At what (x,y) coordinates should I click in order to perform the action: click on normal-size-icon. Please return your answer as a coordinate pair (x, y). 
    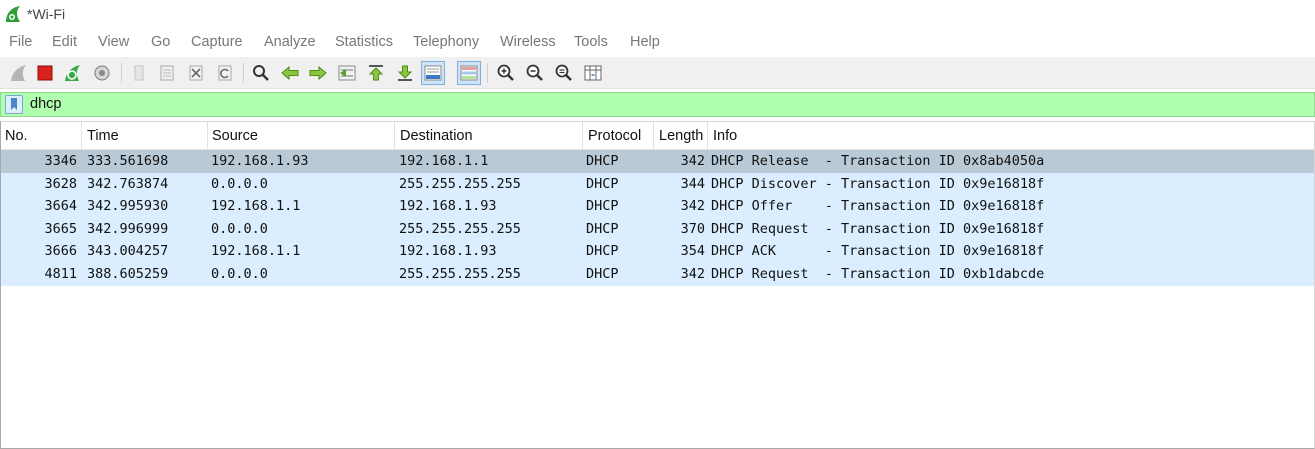
    Looking at the image, I should click on (564, 73).